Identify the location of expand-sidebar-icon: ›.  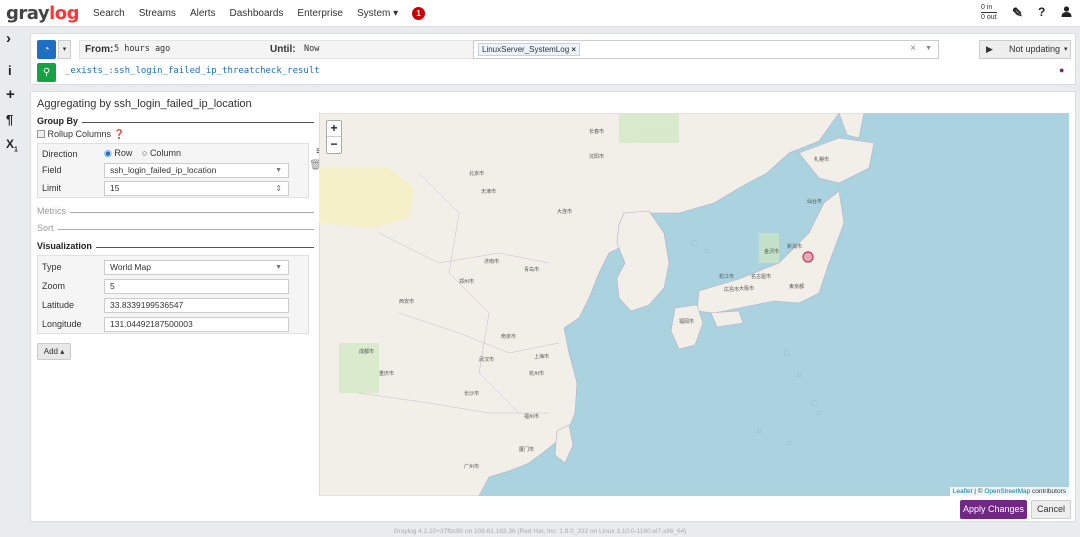
(8, 38).